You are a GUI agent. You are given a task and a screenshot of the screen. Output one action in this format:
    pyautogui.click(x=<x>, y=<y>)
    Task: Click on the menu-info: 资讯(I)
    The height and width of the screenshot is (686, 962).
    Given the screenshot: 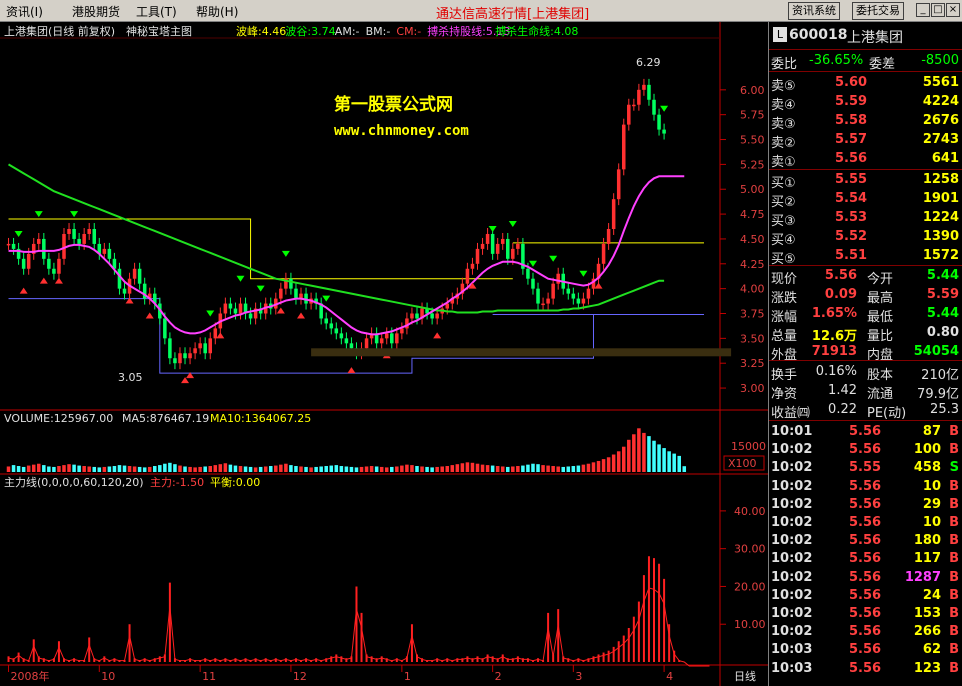 What is the action you would take?
    pyautogui.click(x=24, y=11)
    